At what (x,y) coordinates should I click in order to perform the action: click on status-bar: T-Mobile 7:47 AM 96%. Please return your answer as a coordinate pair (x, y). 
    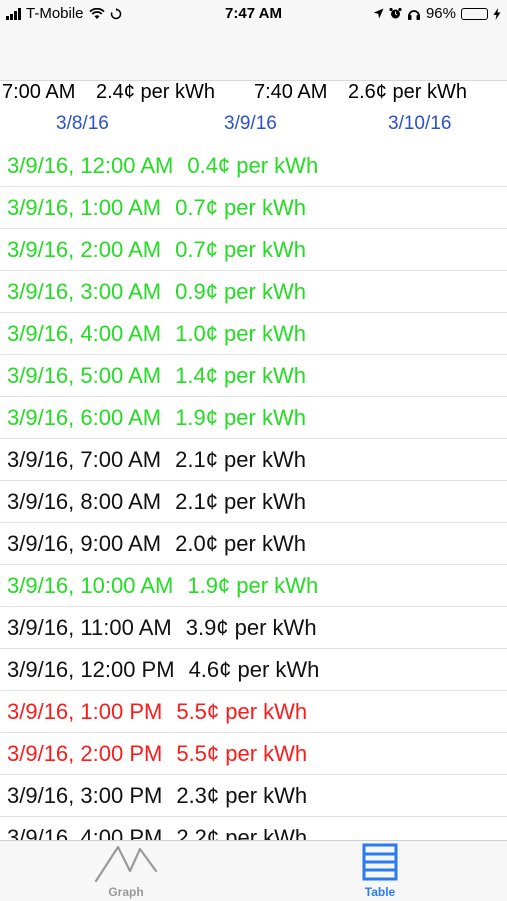
    Looking at the image, I should click on (253, 14).